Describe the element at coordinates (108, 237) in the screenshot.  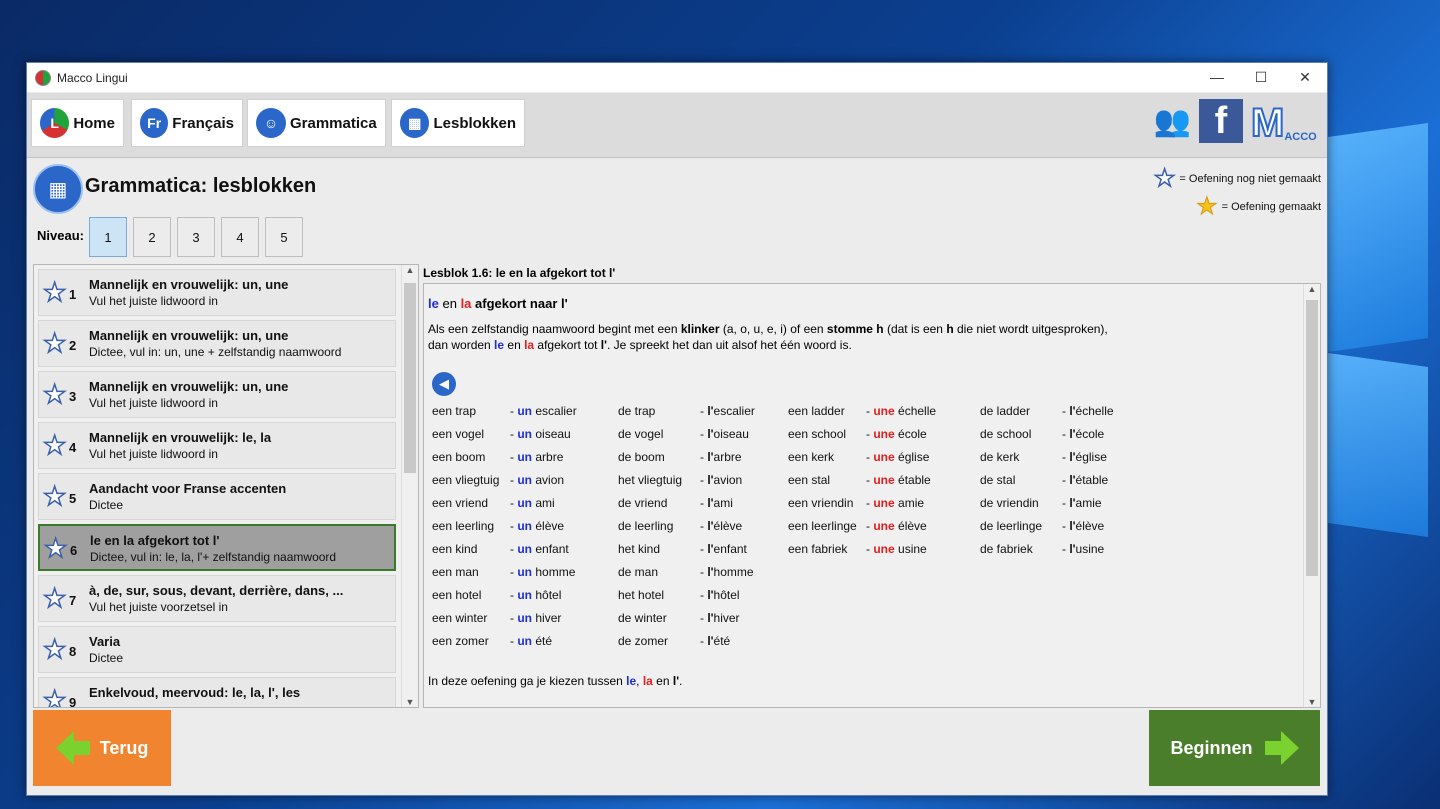
I see `level-button-1: 1` at that location.